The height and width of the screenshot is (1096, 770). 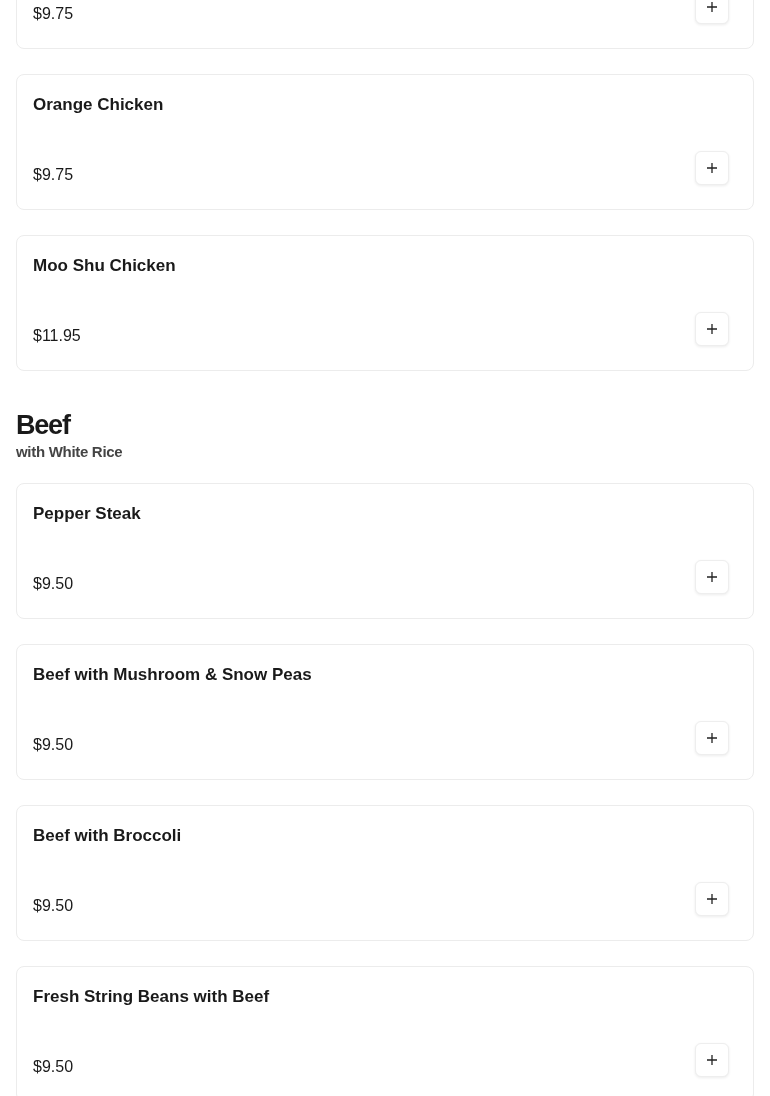 I want to click on section-subtitle: with White Rice, so click(x=70, y=451).